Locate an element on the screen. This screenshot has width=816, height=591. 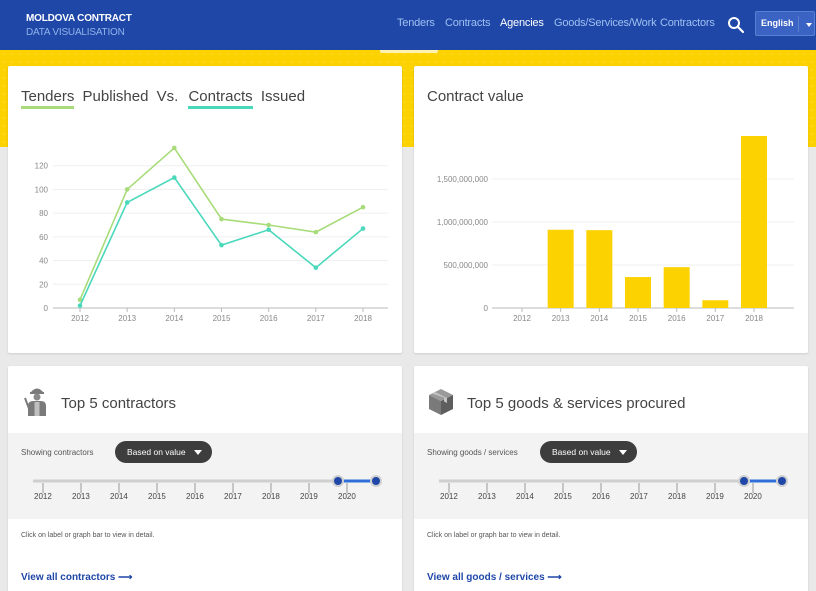
language-select: English is located at coordinates (785, 23).